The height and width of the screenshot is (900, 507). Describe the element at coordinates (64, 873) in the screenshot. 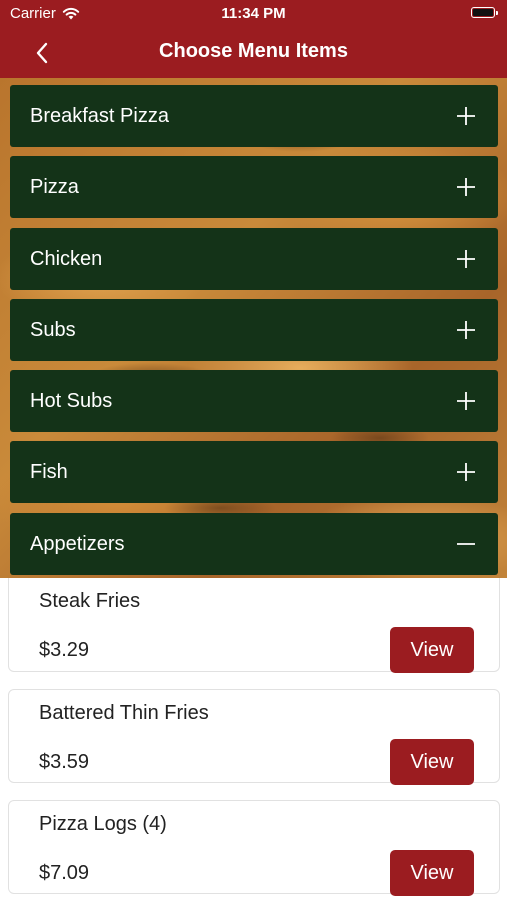

I see `item-price: $7.09` at that location.